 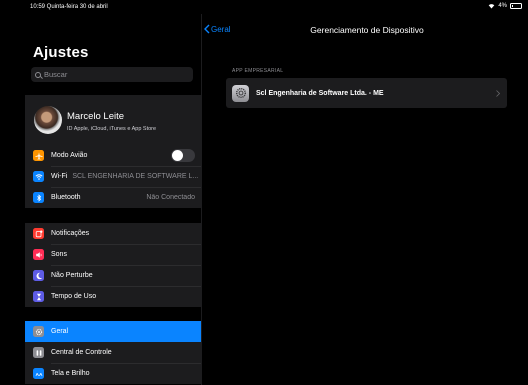 I want to click on sidebar-item-label: Geral, so click(x=60, y=331).